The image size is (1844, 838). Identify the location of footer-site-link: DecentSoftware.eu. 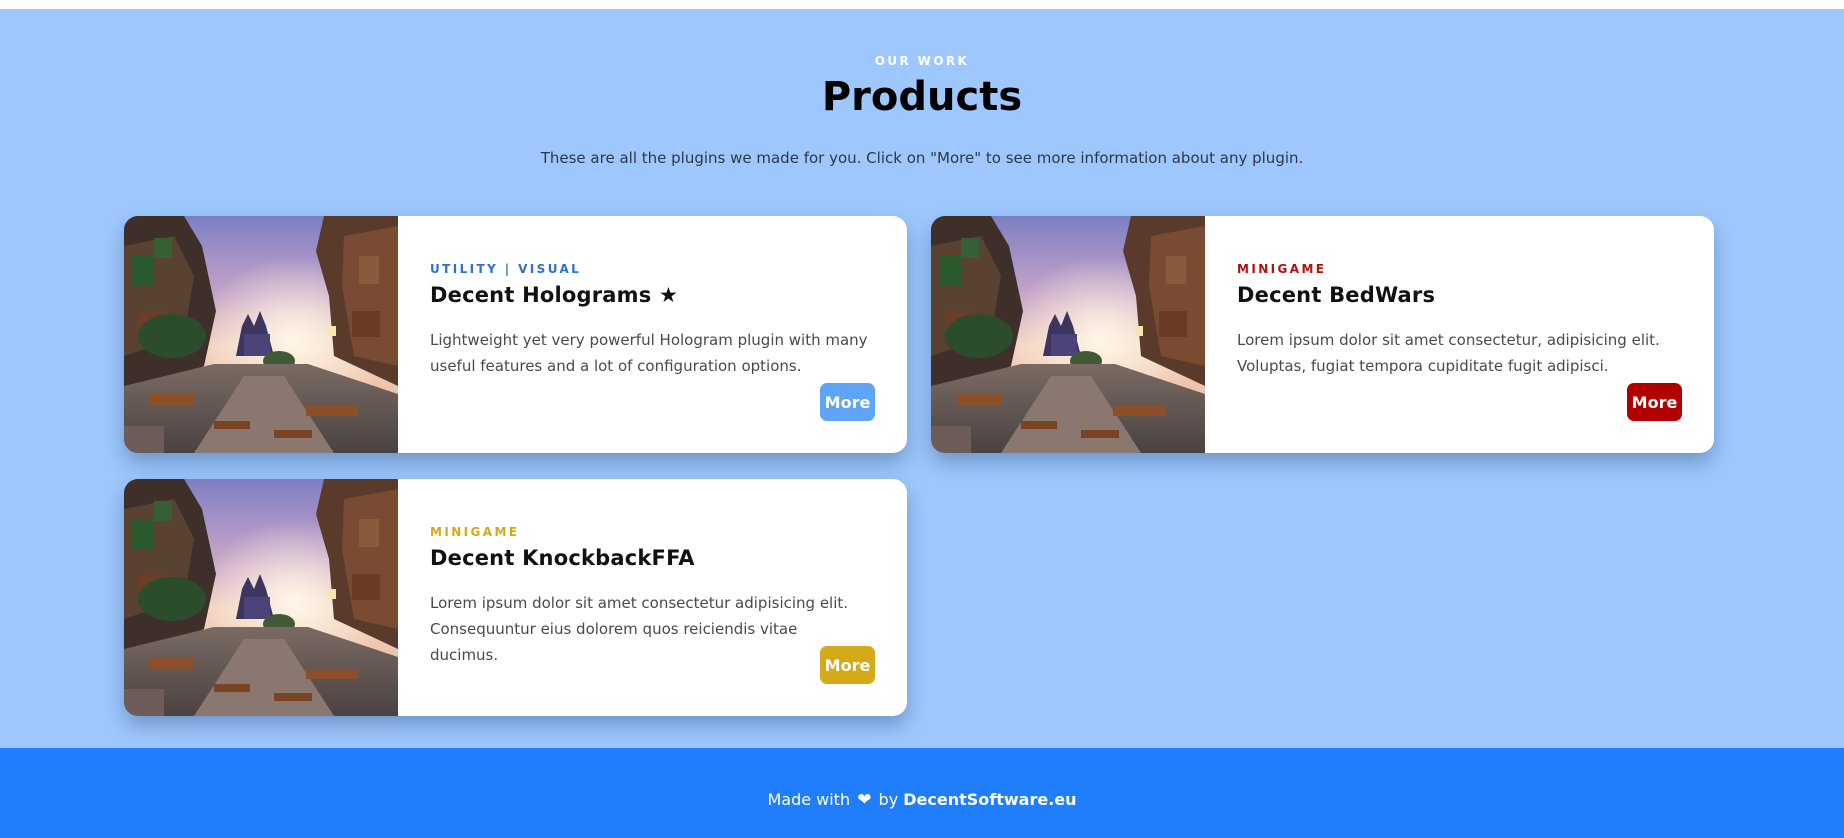
(989, 799).